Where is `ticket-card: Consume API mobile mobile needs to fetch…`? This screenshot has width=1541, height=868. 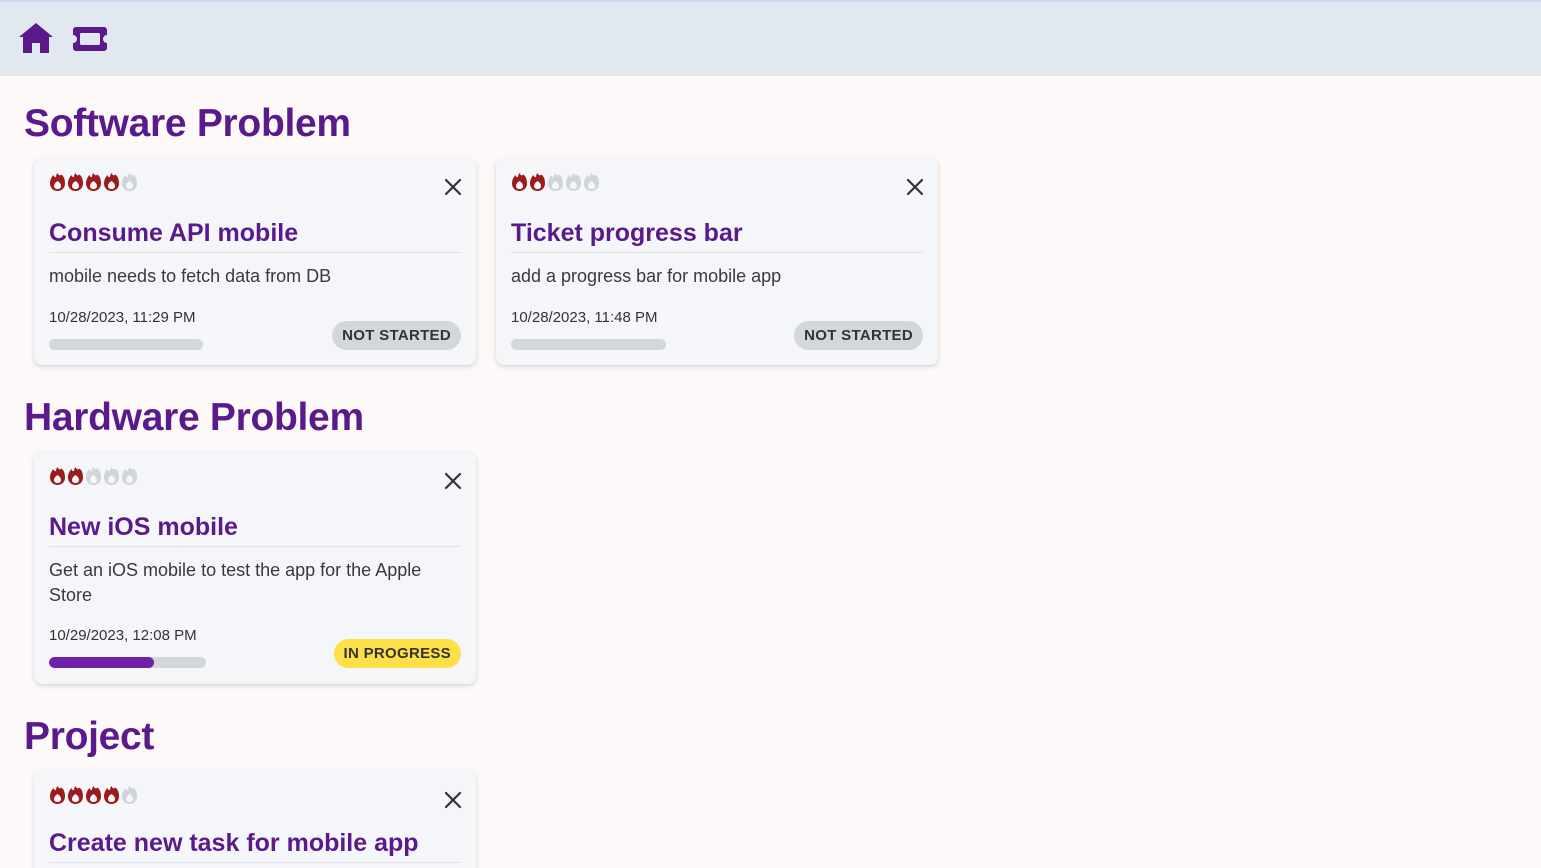 ticket-card: Consume API mobile mobile needs to fetch… is located at coordinates (255, 261).